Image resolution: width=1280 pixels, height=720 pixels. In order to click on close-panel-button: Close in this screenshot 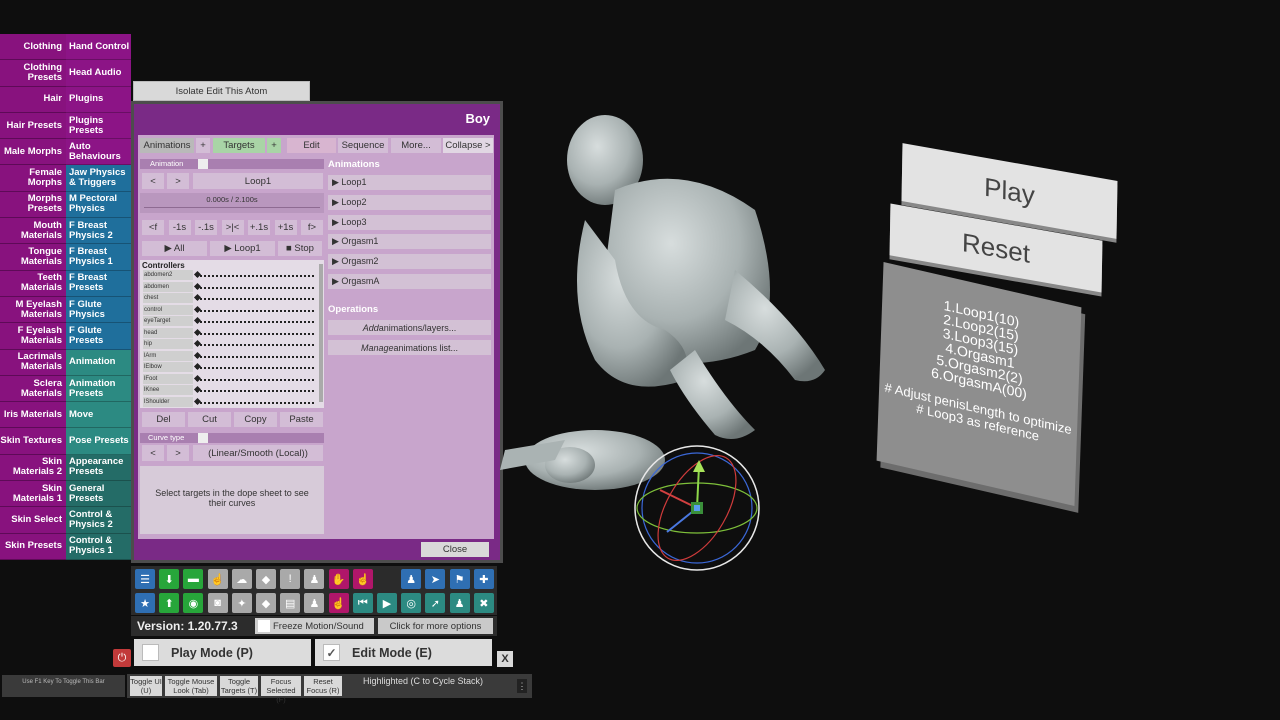, I will do `click(455, 549)`.